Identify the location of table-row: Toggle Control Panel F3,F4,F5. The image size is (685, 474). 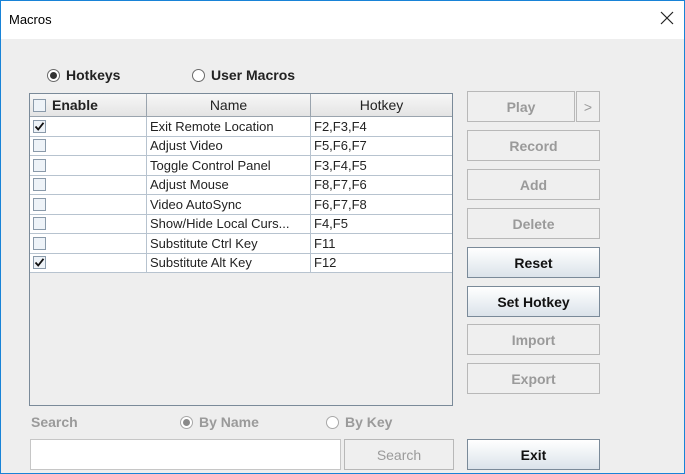
(241, 166).